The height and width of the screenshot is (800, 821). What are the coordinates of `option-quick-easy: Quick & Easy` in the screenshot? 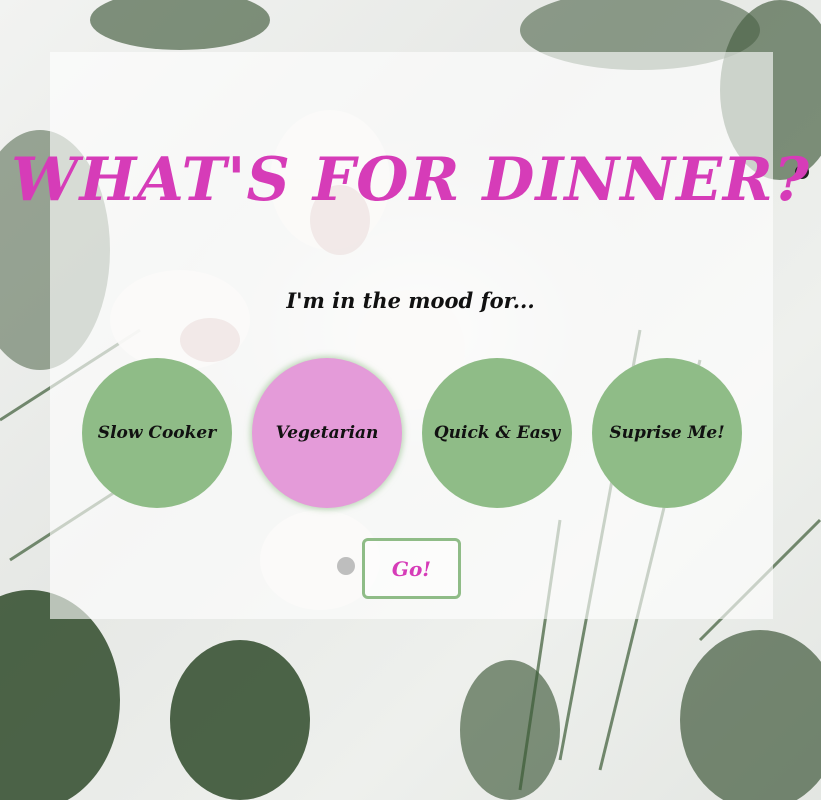 It's located at (497, 433).